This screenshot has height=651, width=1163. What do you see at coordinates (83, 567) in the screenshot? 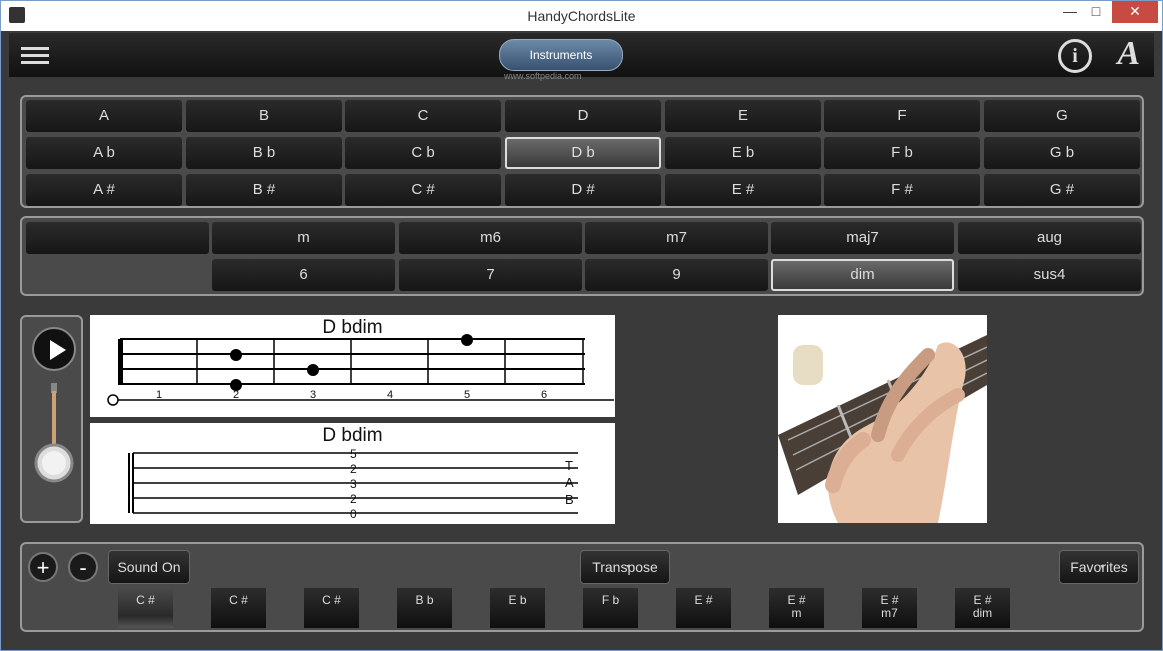
I see `remove-favorite-button: -` at bounding box center [83, 567].